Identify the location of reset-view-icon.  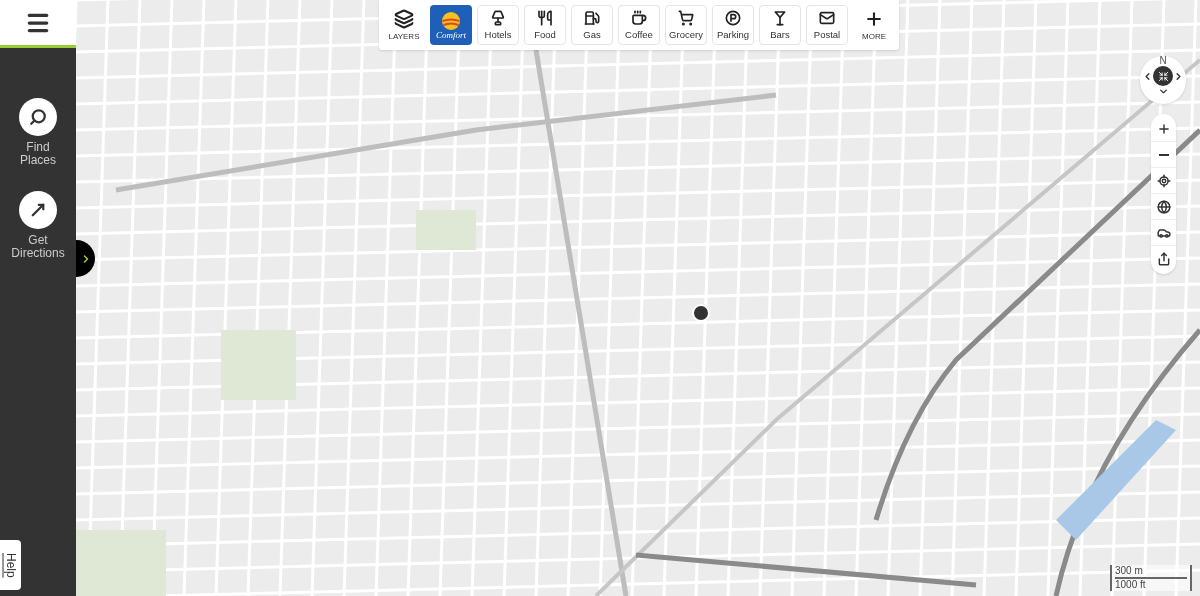
(1163, 76).